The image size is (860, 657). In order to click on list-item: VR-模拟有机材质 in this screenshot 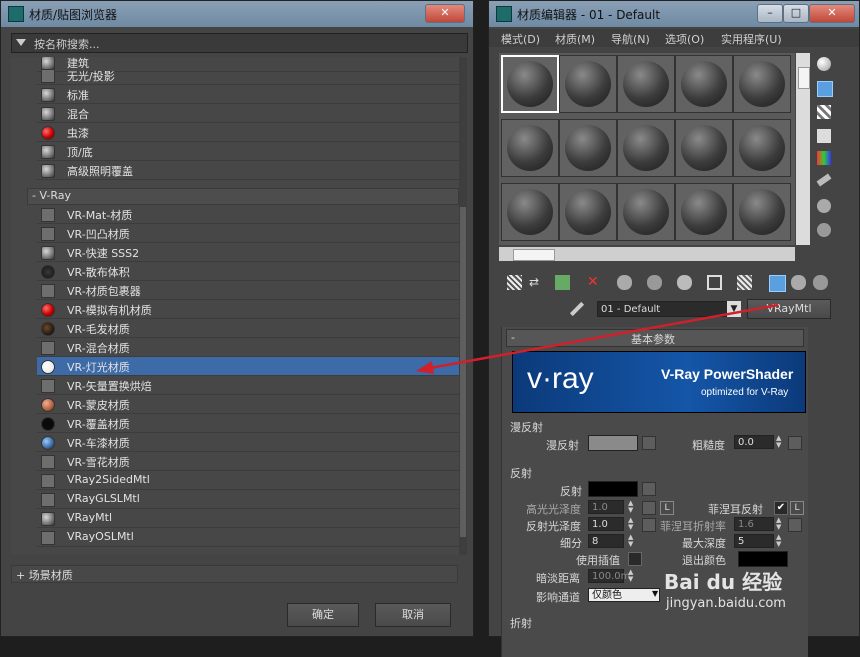, I will do `click(249, 309)`.